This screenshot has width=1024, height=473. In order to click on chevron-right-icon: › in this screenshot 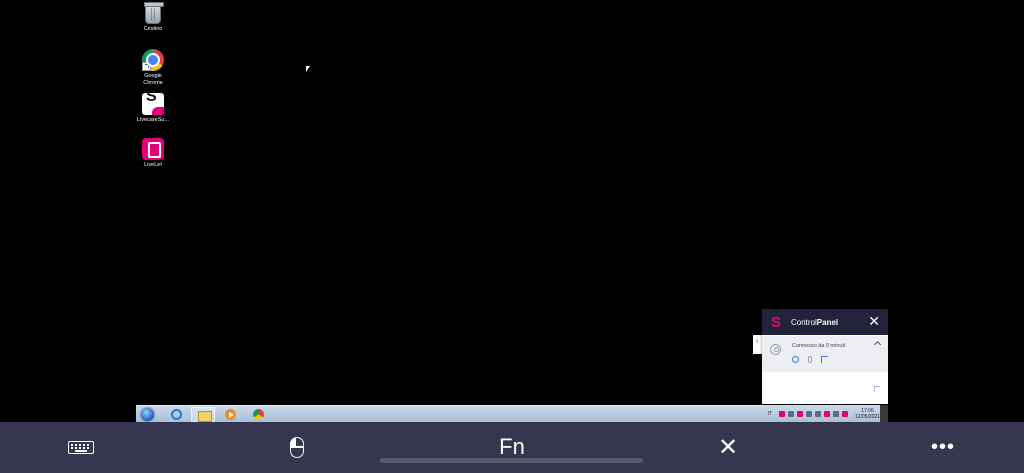, I will do `click(757, 341)`.